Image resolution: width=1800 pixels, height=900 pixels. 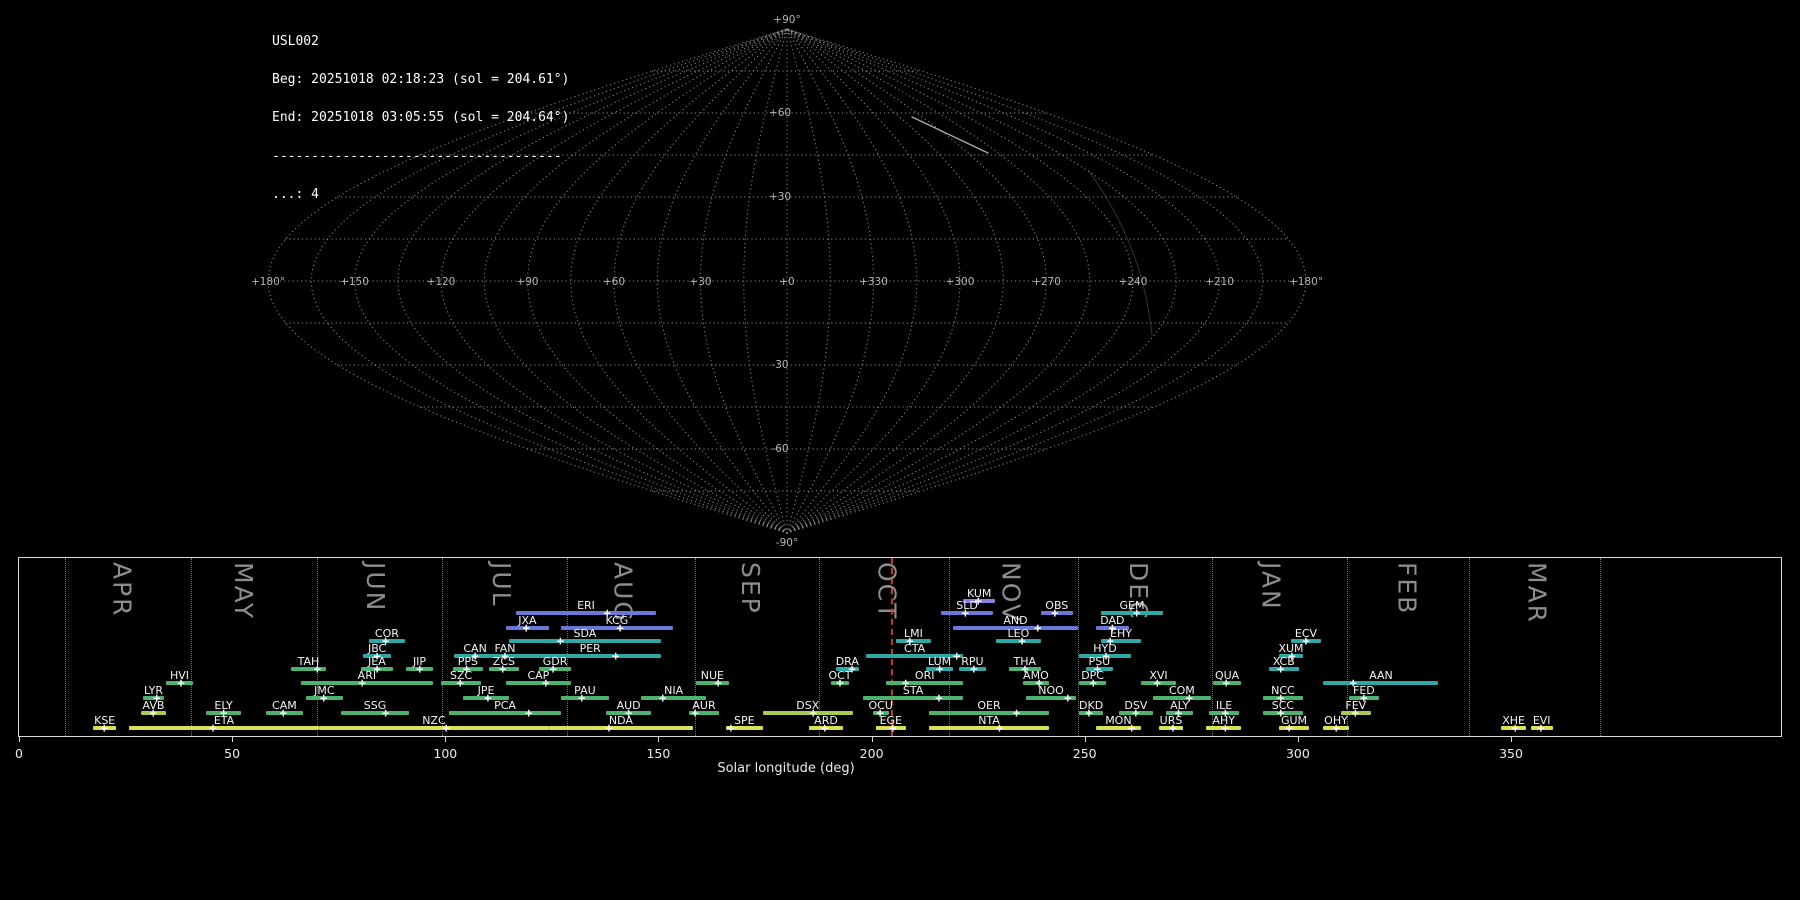 I want to click on shower-peak-marker-ZCS: +, so click(x=503, y=669).